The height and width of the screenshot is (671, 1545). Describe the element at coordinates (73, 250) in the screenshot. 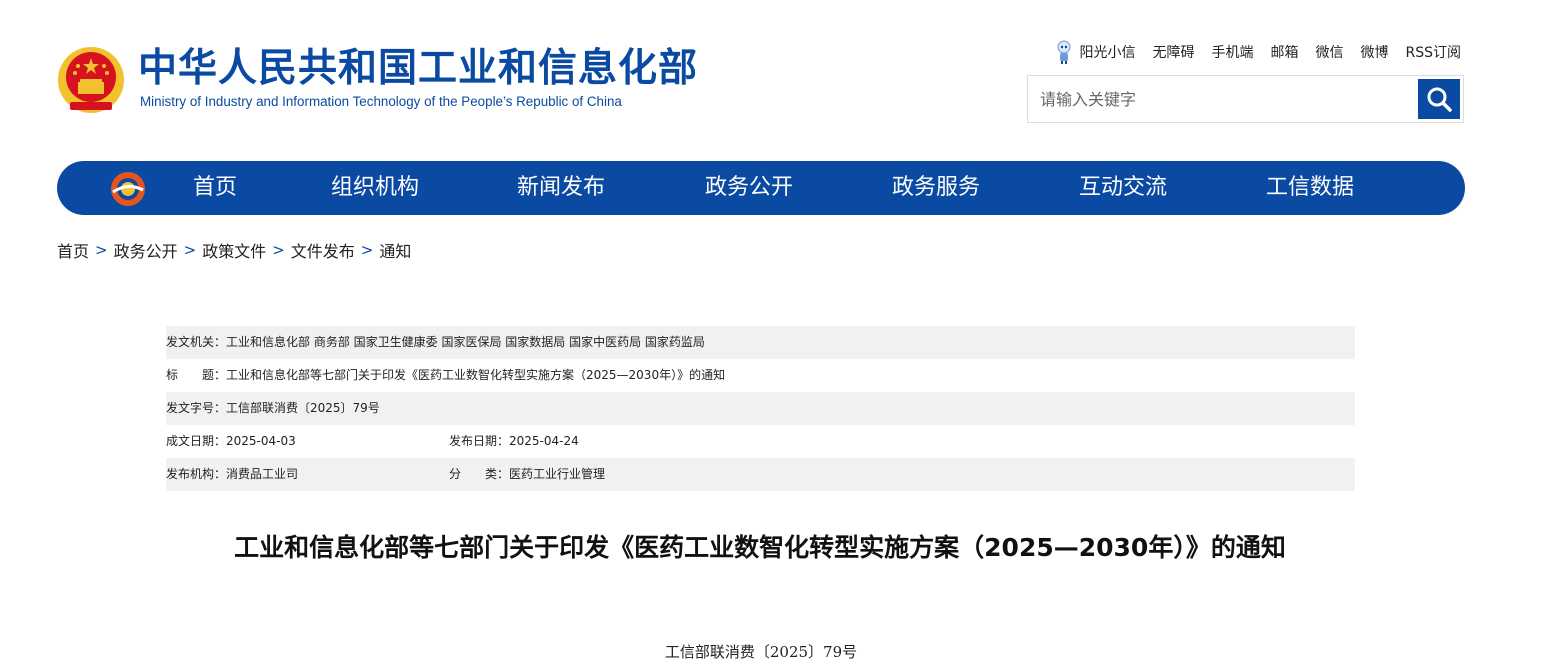

I see `breadcrumb-home: 首页` at that location.